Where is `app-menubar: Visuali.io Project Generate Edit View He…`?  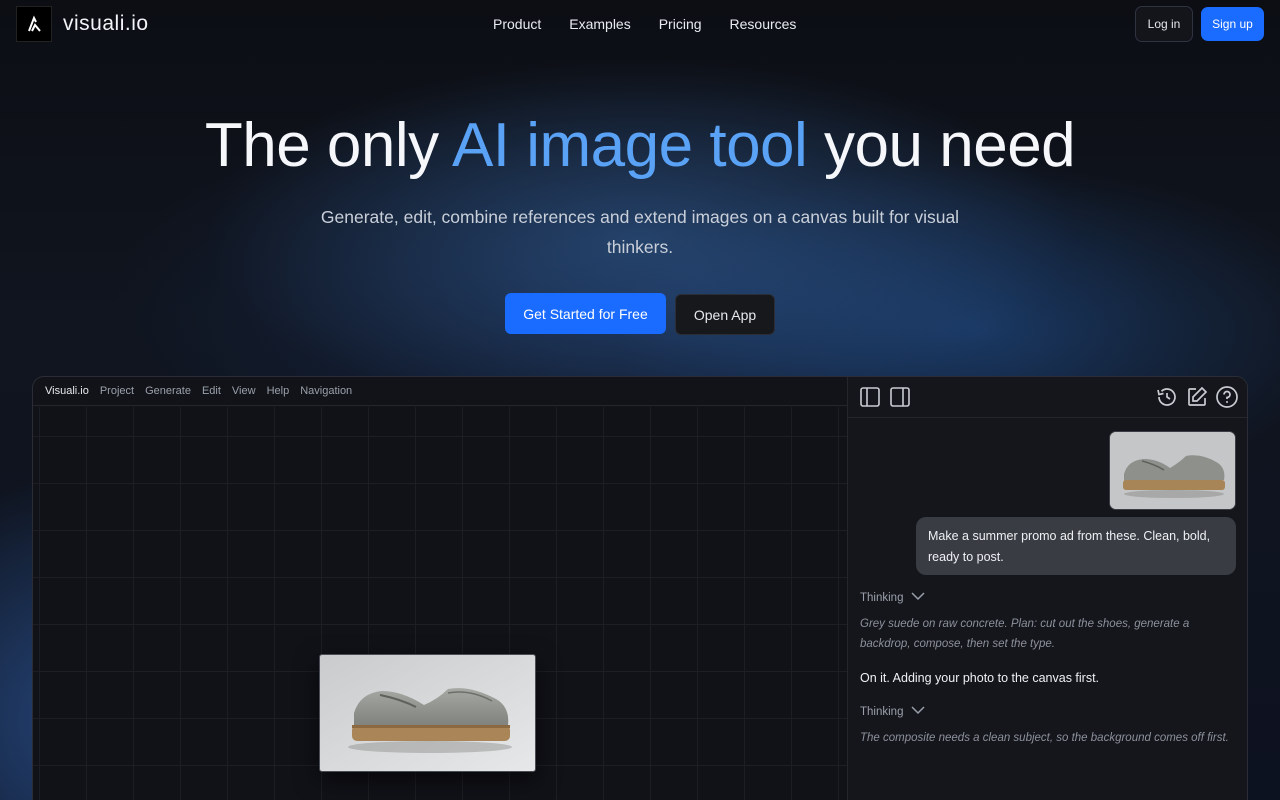
app-menubar: Visuali.io Project Generate Edit View He… is located at coordinates (440, 391).